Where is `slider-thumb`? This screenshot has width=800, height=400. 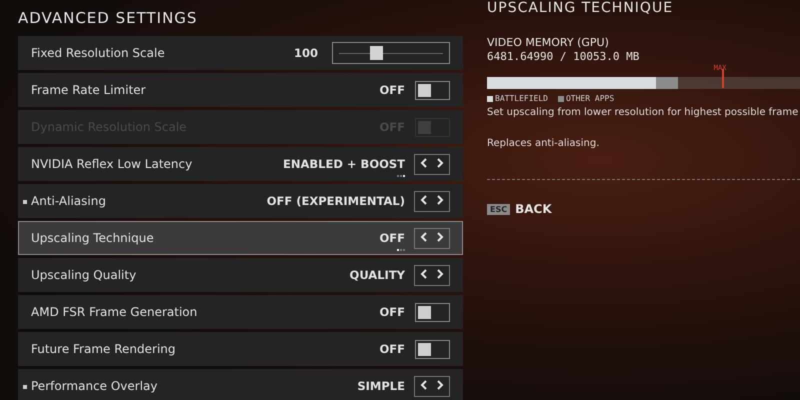 slider-thumb is located at coordinates (376, 53).